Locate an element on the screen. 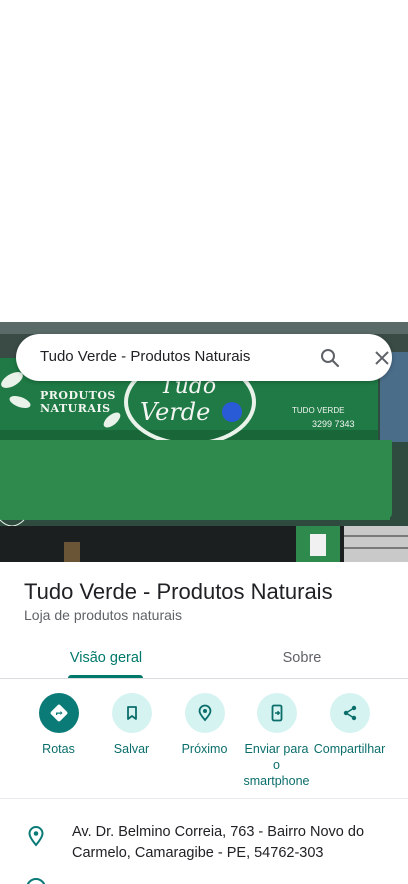 This screenshot has height=884, width=408. send-to-phone-icon is located at coordinates (276, 713).